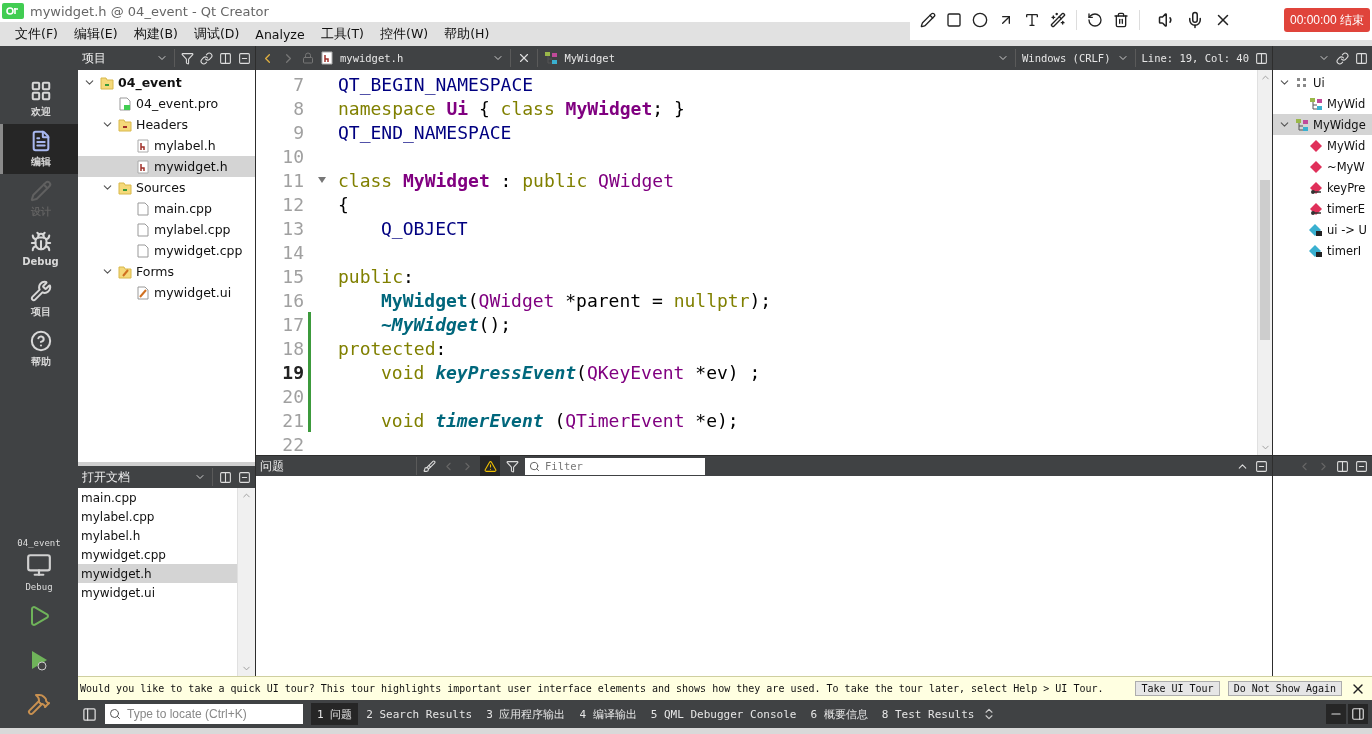  I want to click on mode-button: 项目, so click(39, 299).